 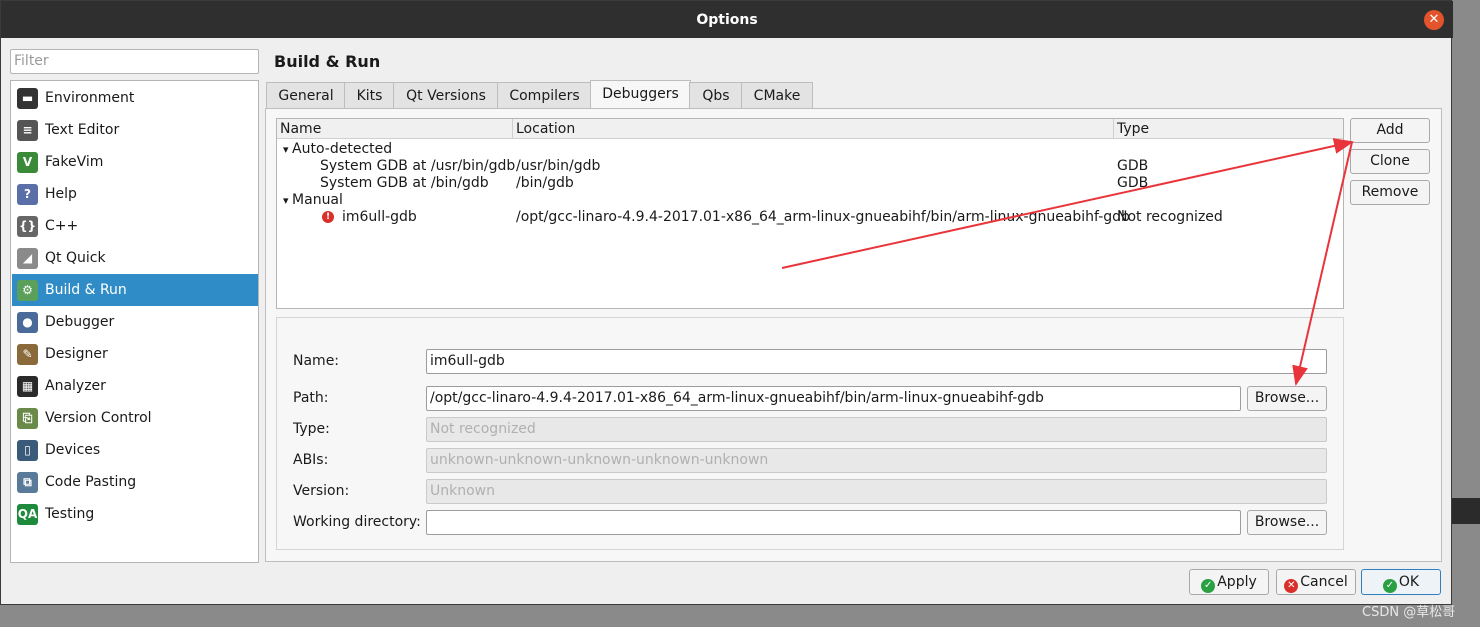 What do you see at coordinates (1067, 203) in the screenshot?
I see `arrow-to-add-button` at bounding box center [1067, 203].